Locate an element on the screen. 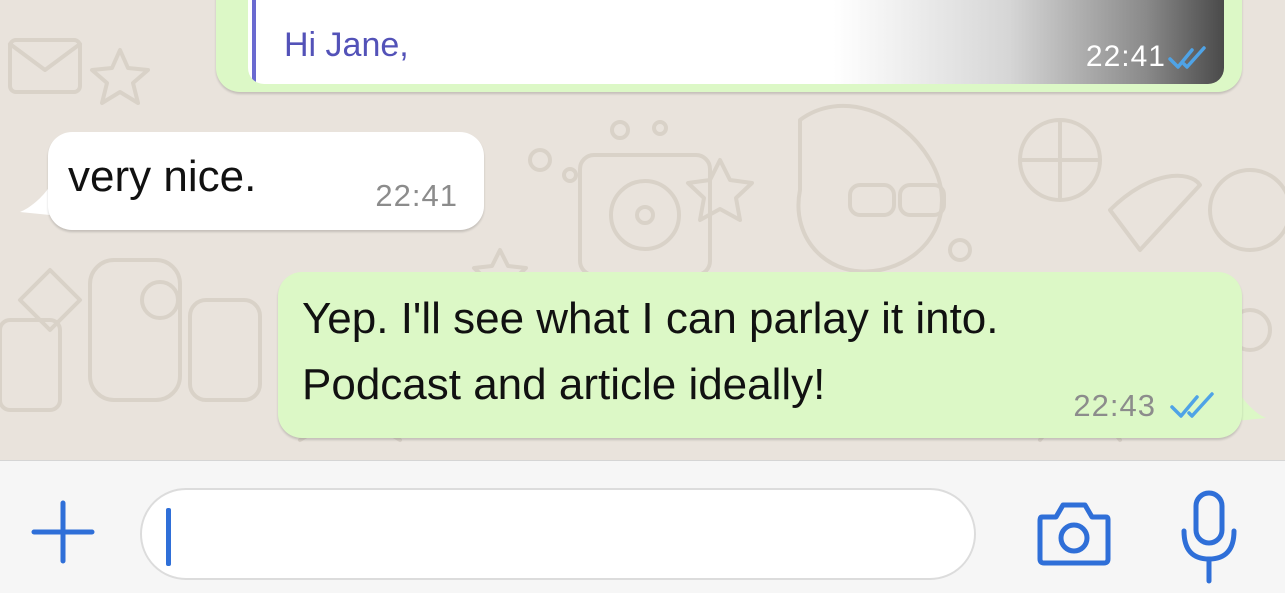 This screenshot has width=1285, height=593. message-text: very nice. is located at coordinates (162, 176).